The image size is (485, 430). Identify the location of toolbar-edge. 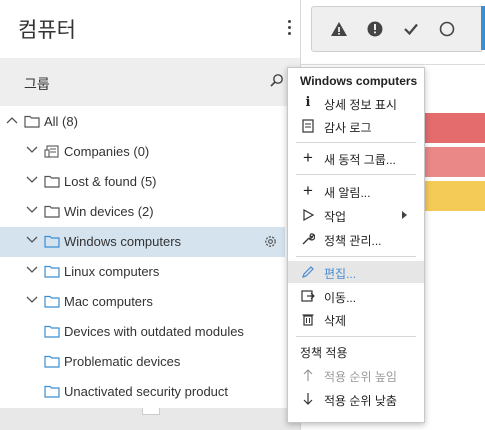
(483, 28).